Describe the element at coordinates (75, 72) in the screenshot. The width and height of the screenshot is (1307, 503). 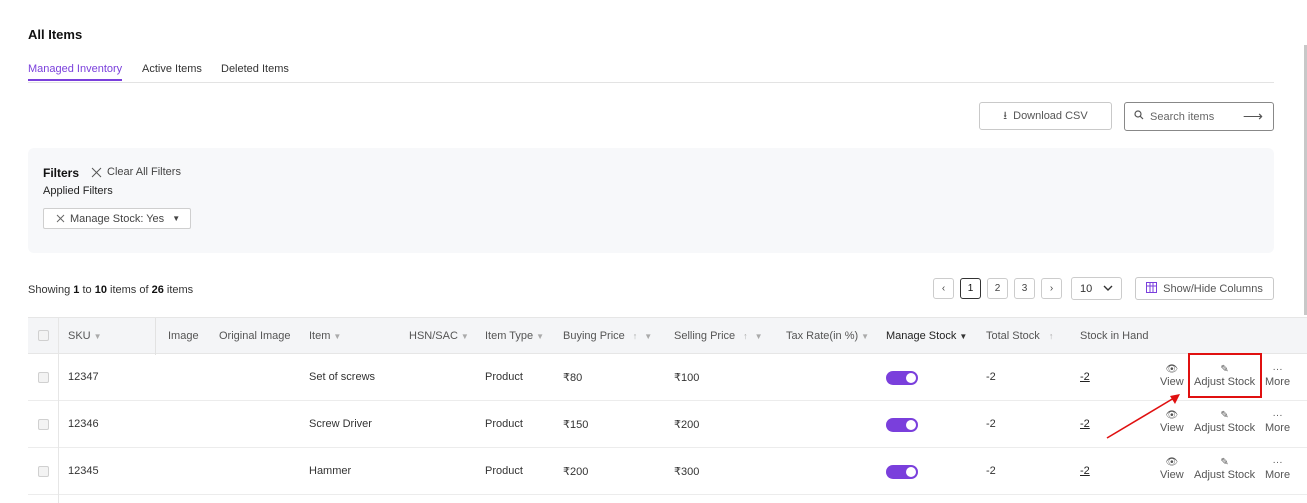
I see `tab-managed-inventory: Managed Inventory` at that location.